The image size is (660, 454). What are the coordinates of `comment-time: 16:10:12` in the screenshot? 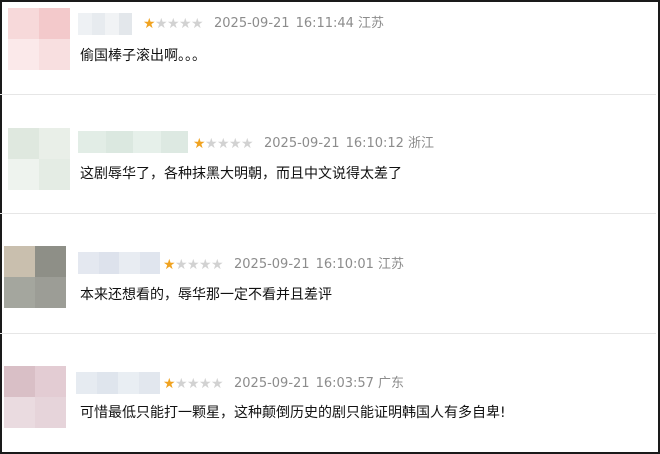 It's located at (374, 143).